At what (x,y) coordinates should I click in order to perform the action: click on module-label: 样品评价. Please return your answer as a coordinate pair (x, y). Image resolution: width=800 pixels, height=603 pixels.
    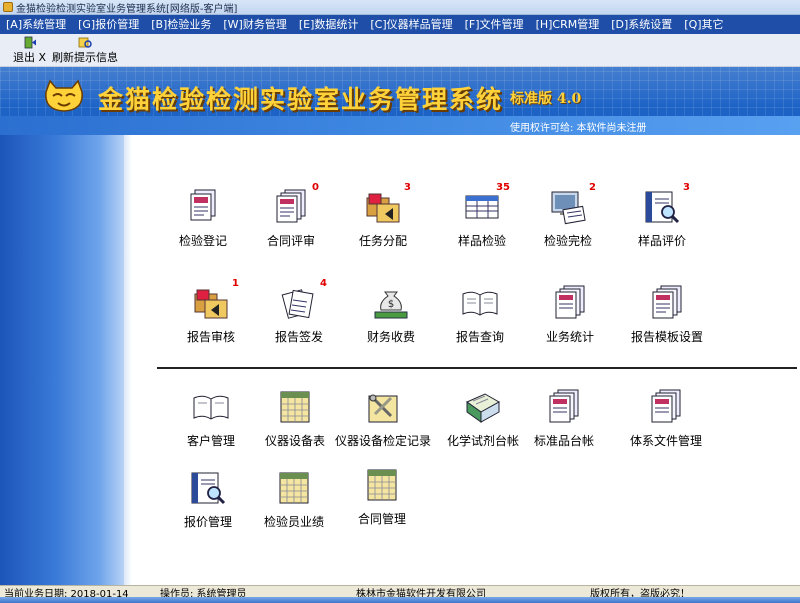
    Looking at the image, I should click on (661, 241).